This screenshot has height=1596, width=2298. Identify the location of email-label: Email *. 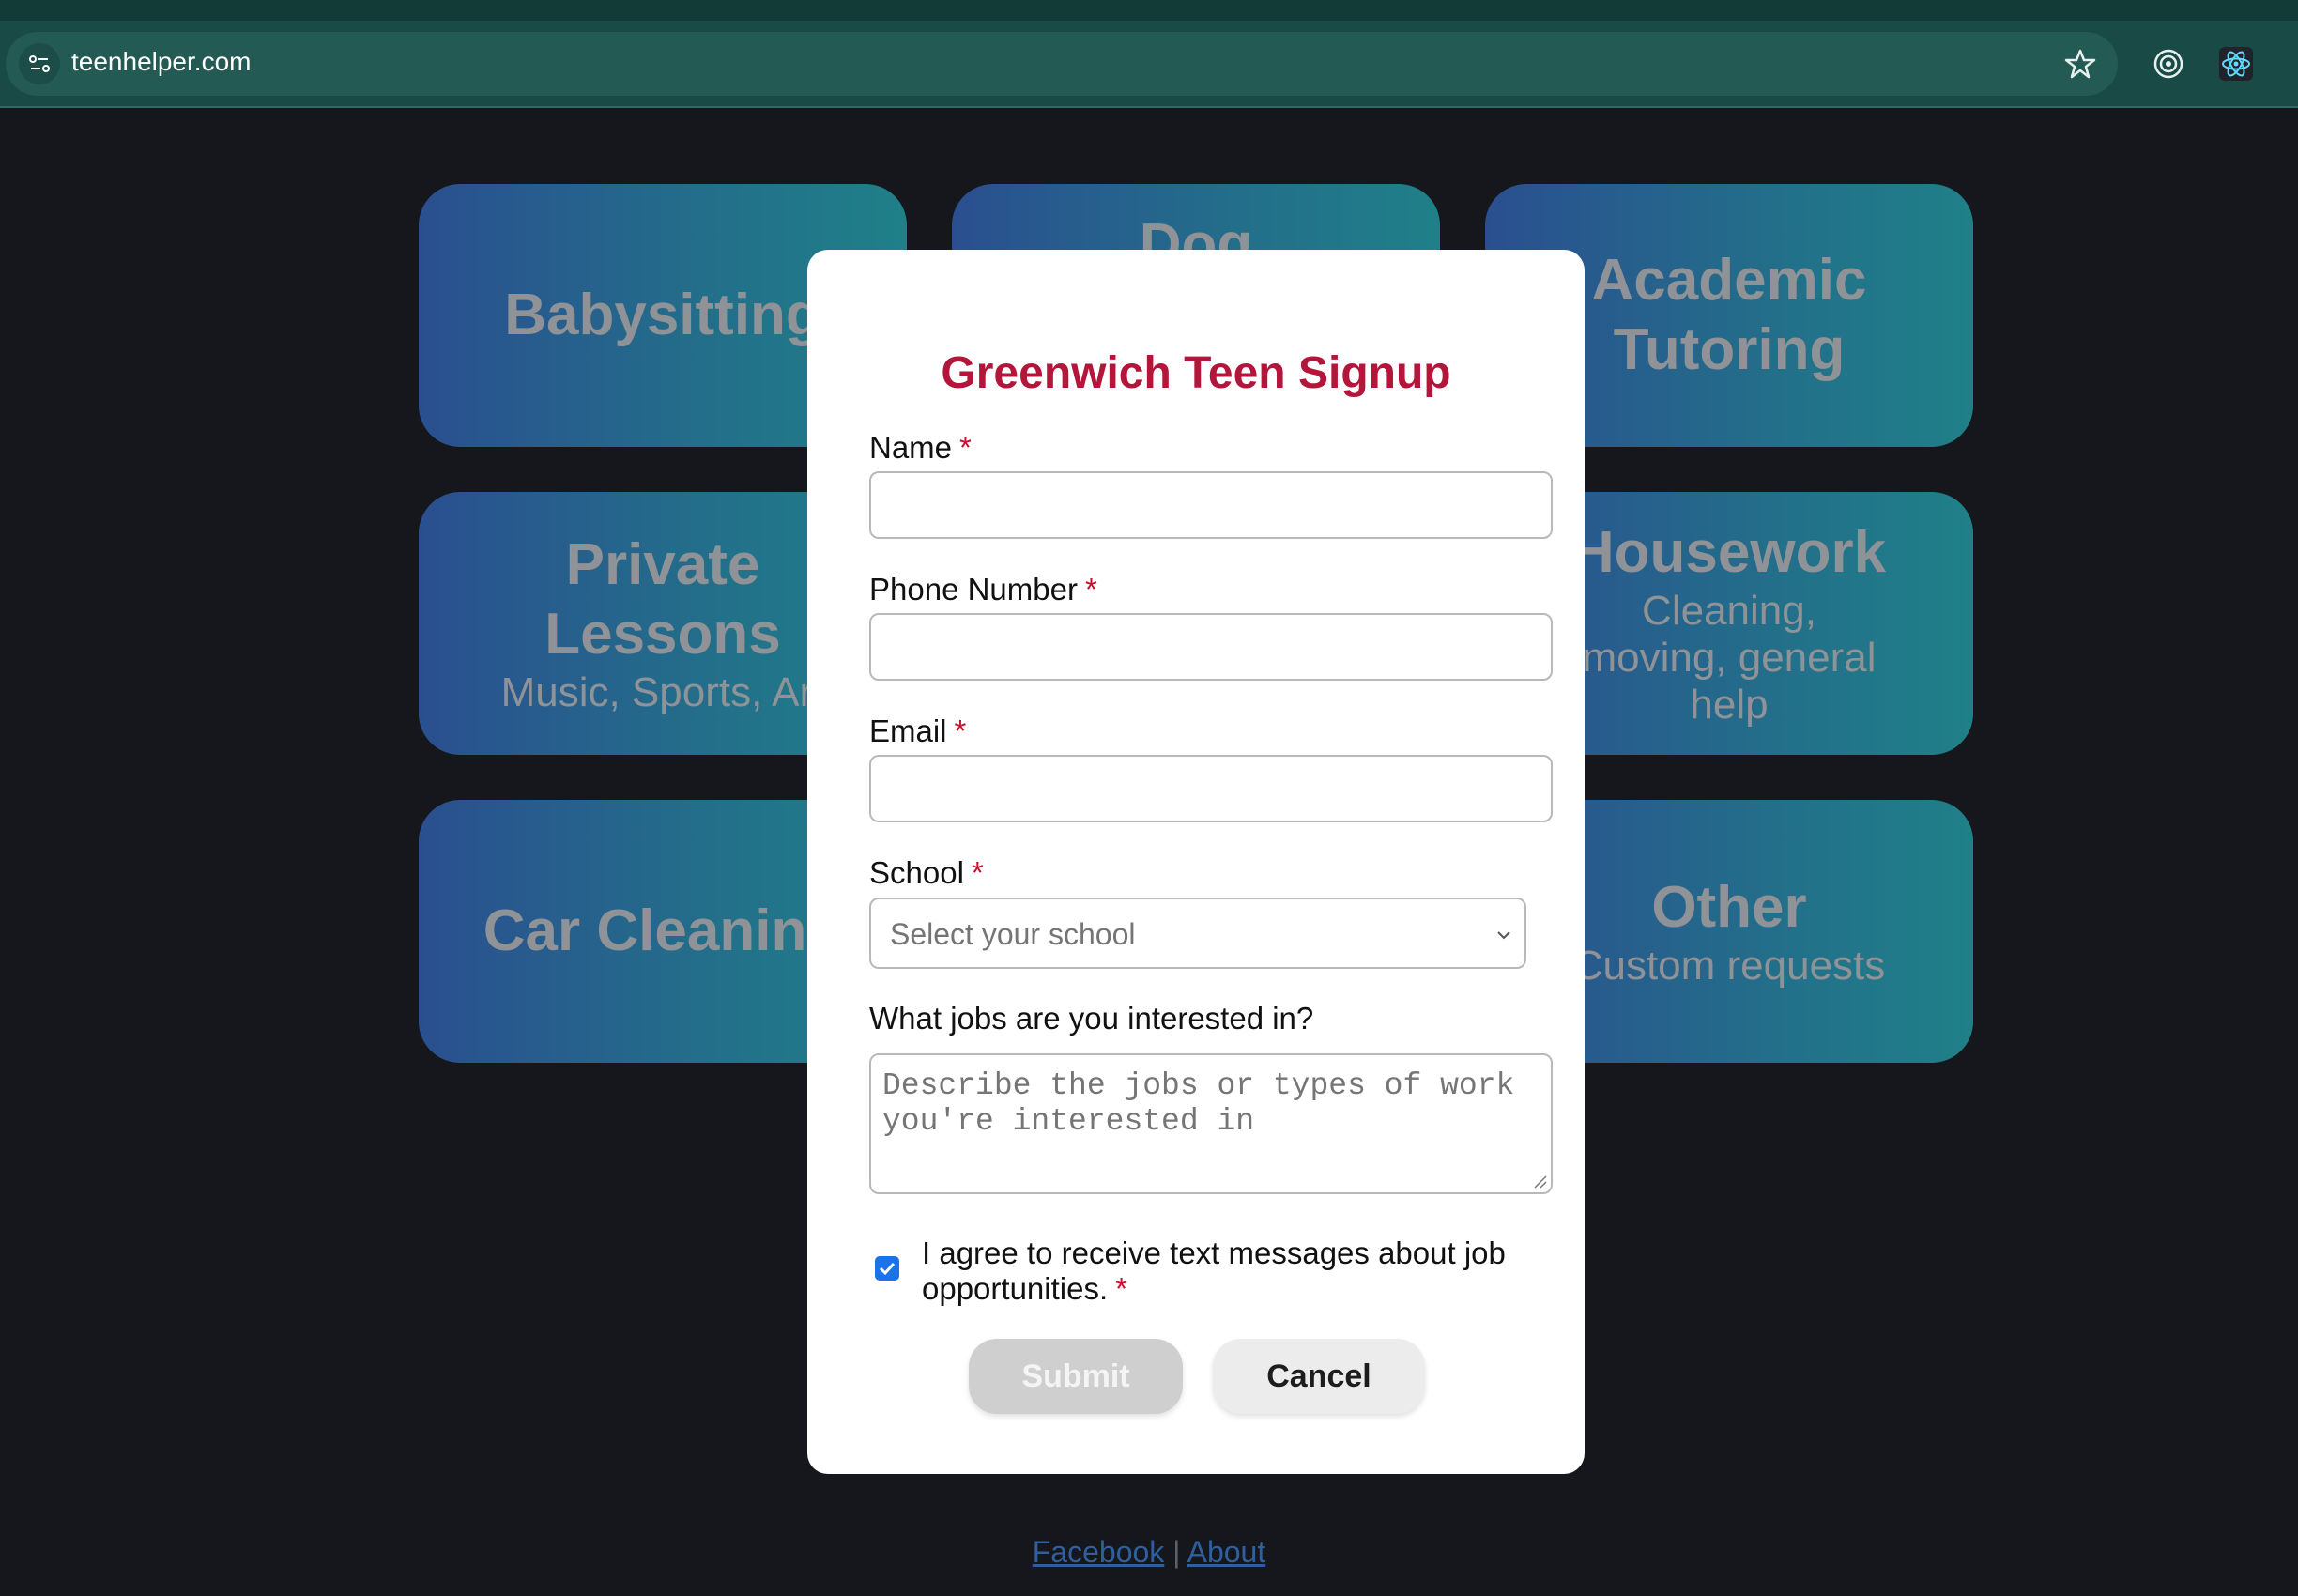
(917, 732).